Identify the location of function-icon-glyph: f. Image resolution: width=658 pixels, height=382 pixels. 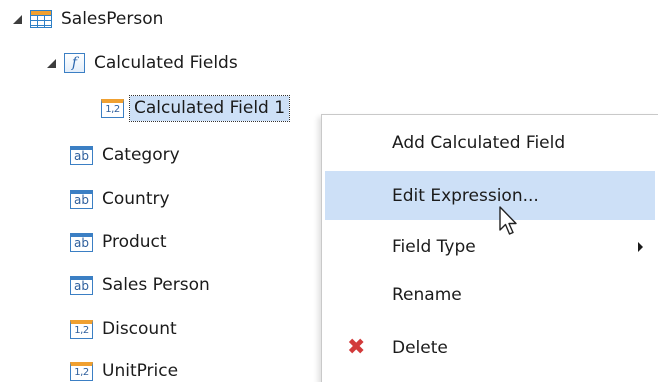
(74, 63).